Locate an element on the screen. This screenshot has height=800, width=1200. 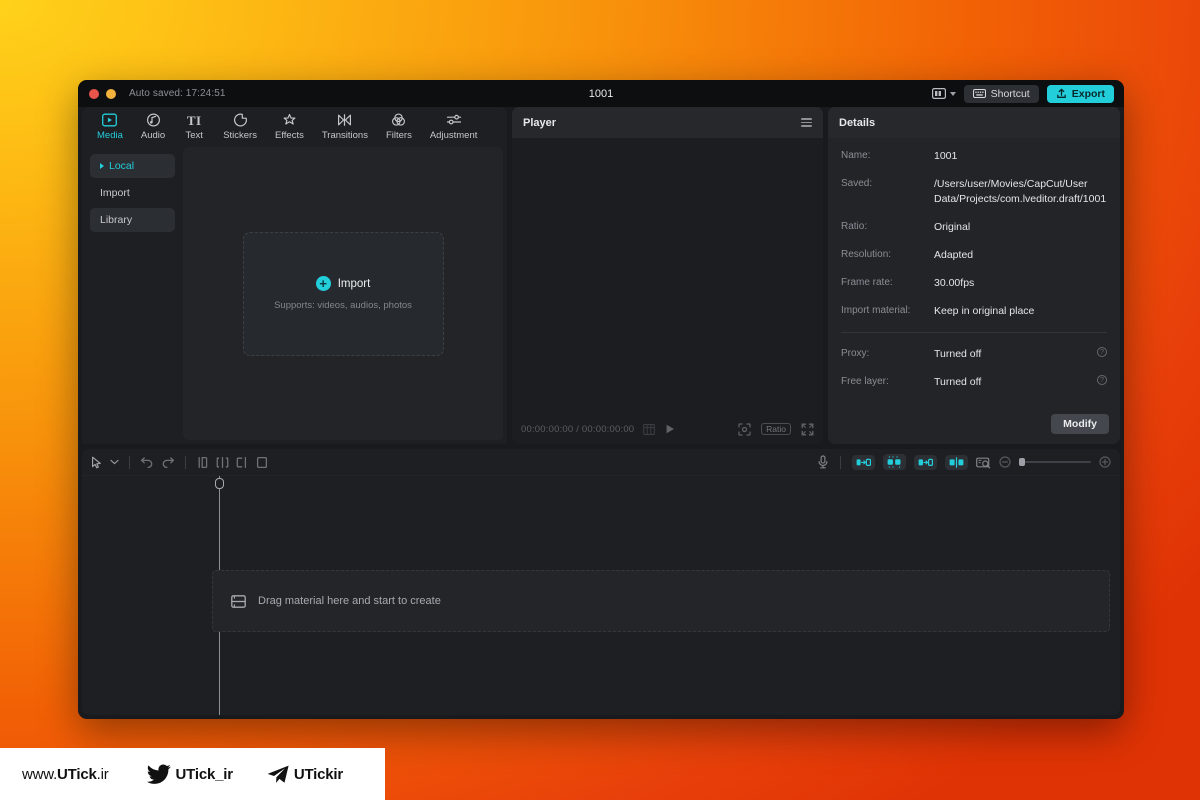
library-sidebar: Local Import Library is located at coordinates (132, 295).